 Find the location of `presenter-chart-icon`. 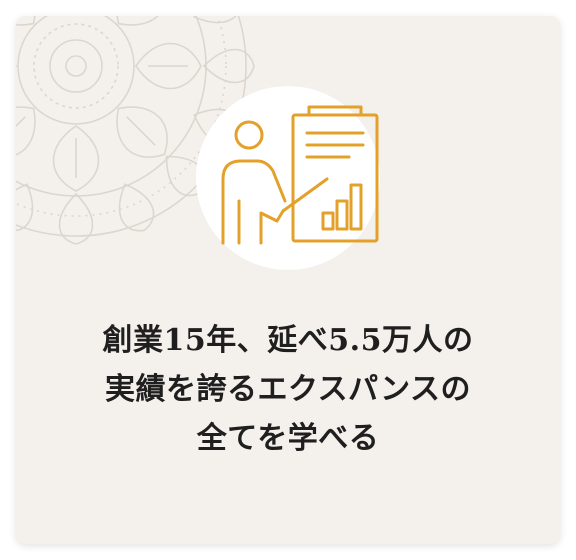

presenter-chart-icon is located at coordinates (300, 175).